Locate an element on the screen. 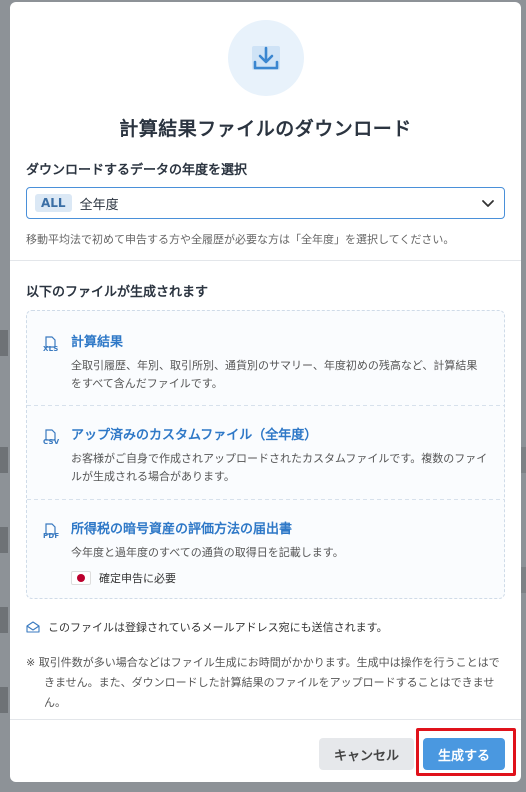  download-icon is located at coordinates (266, 58).